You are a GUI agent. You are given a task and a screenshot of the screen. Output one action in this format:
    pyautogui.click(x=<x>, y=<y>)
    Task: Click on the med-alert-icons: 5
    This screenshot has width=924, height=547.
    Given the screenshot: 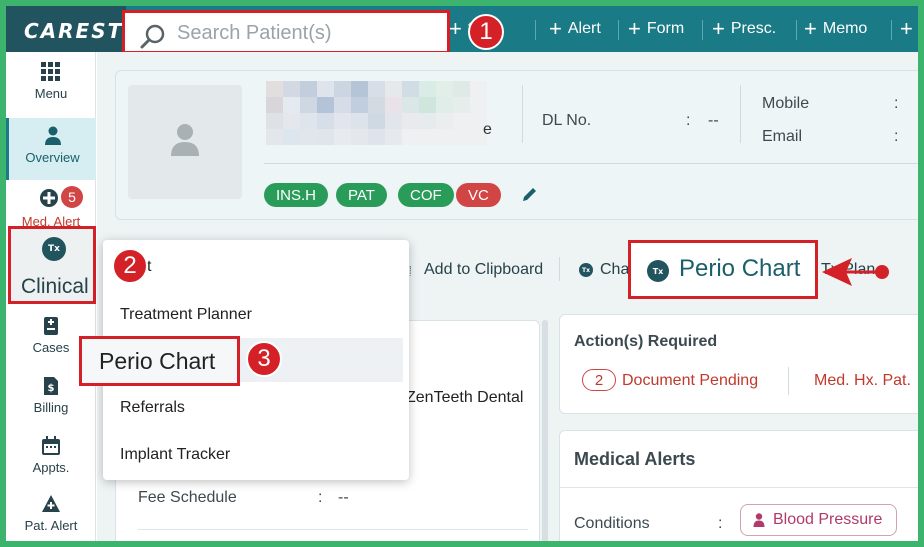 What is the action you would take?
    pyautogui.click(x=51, y=198)
    